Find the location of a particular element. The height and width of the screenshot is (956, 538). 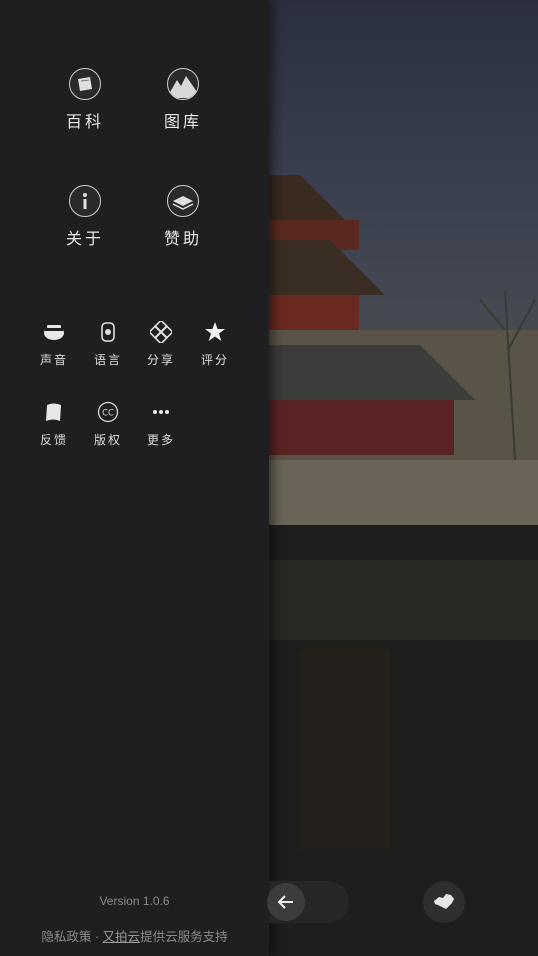

footer-credits: 隐私政策 · 又拍云提供云服务支持 is located at coordinates (134, 935).